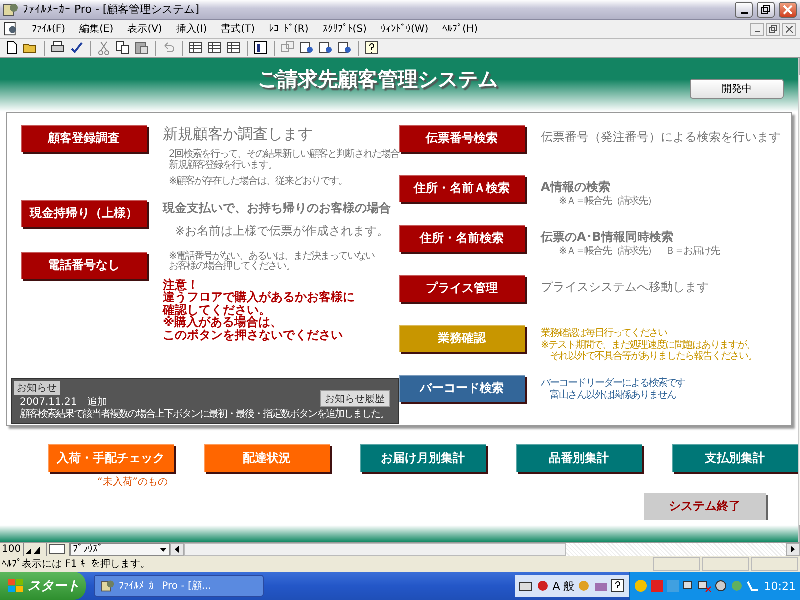 The width and height of the screenshot is (800, 600). Describe the element at coordinates (238, 29) in the screenshot. I see `menu-item: 書式(T)` at that location.